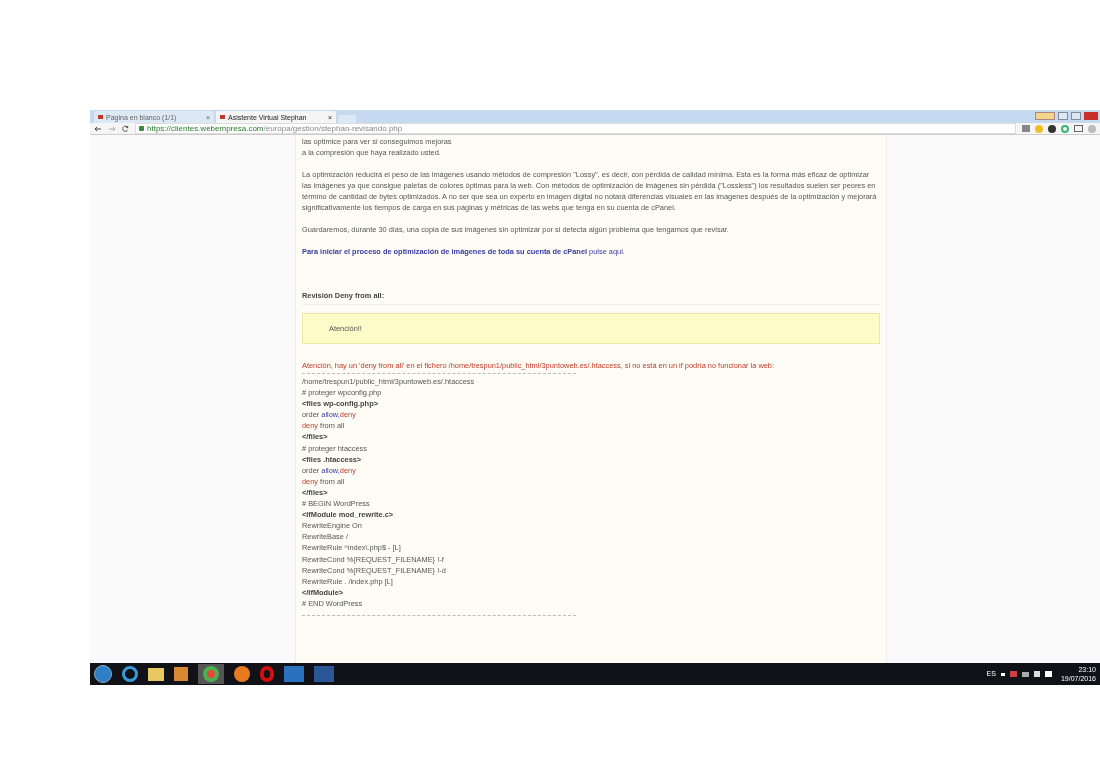 The width and height of the screenshot is (1100, 778). Describe the element at coordinates (125, 128) in the screenshot. I see `reload-icon` at that location.